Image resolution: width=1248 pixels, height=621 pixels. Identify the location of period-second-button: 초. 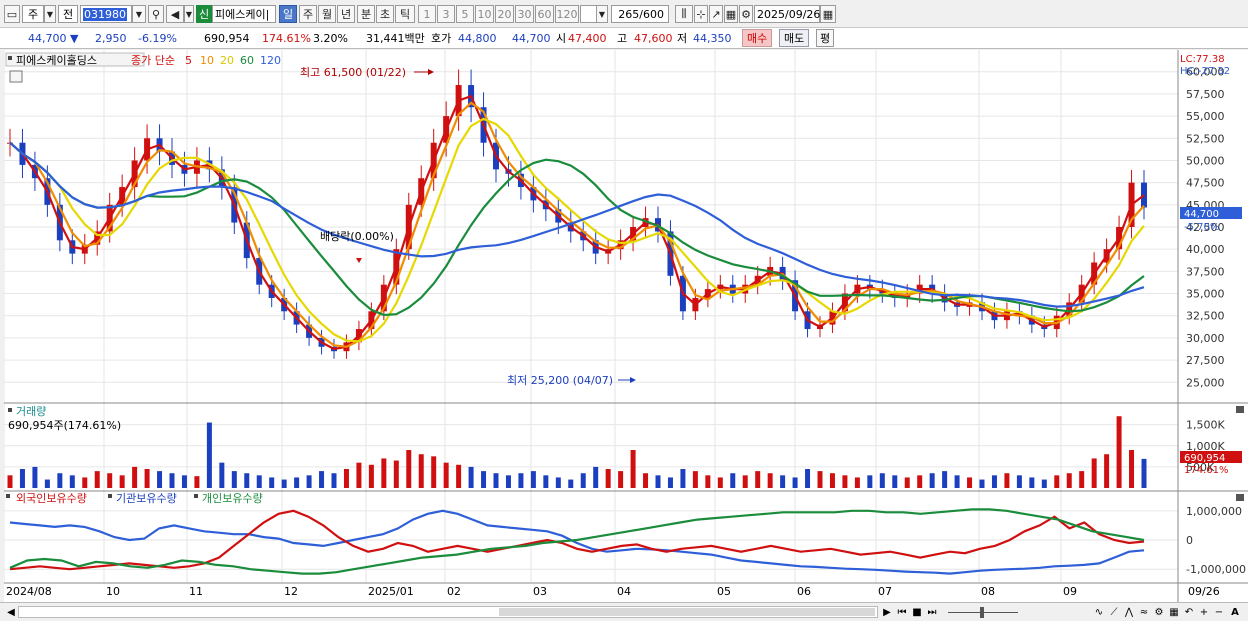
(385, 14).